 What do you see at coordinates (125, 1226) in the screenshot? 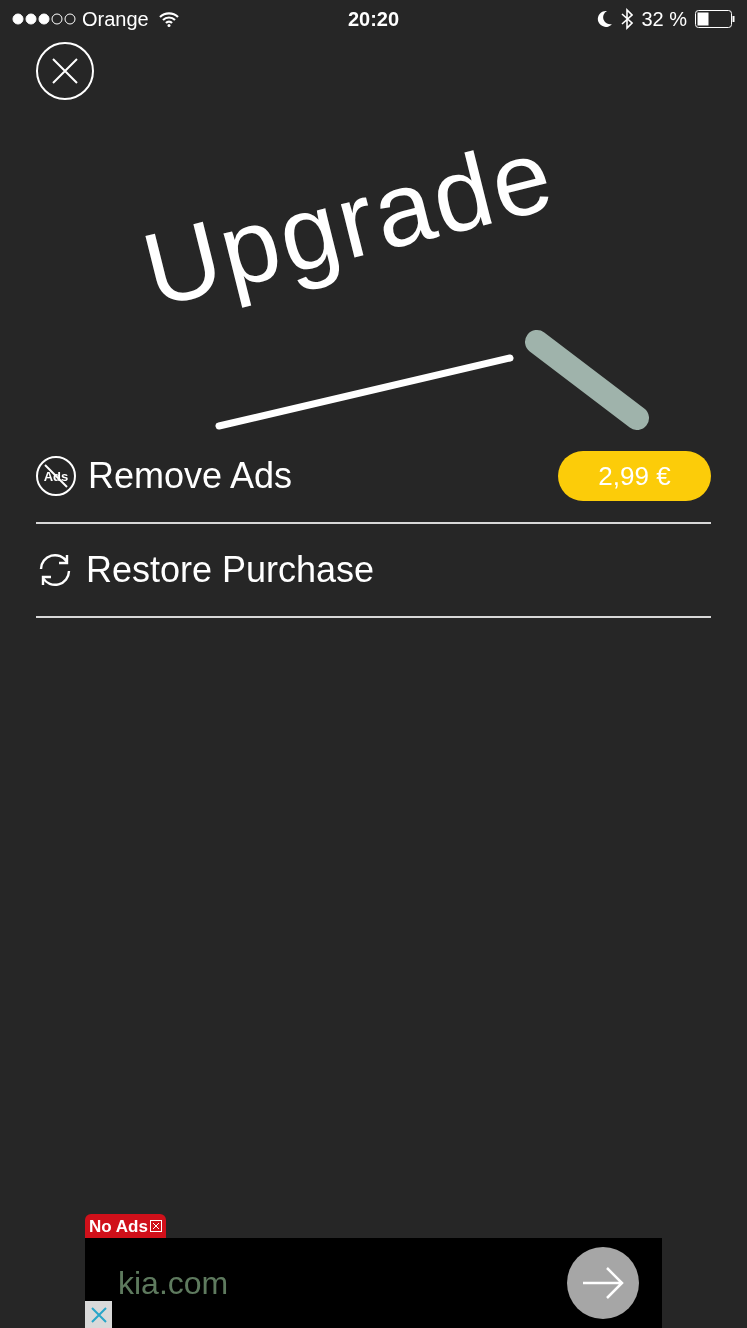
I see `no-ads-badge: No Ads` at bounding box center [125, 1226].